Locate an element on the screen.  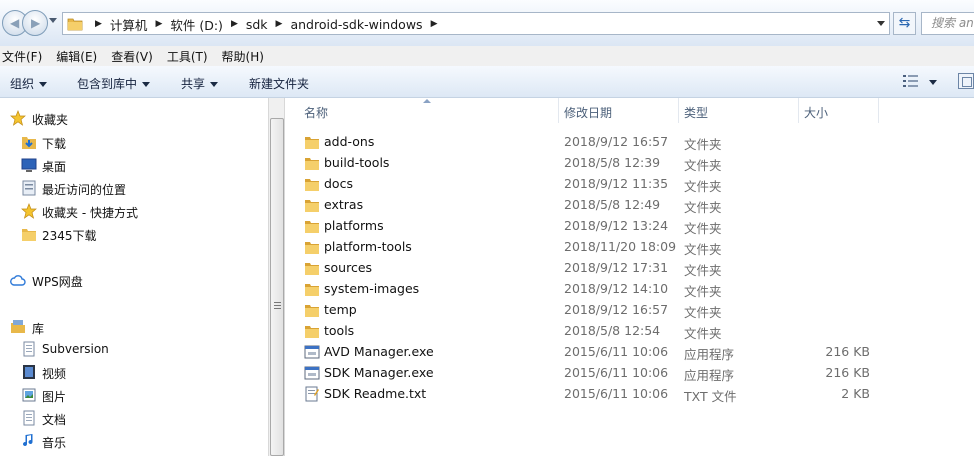
cloud-icon is located at coordinates (18, 280).